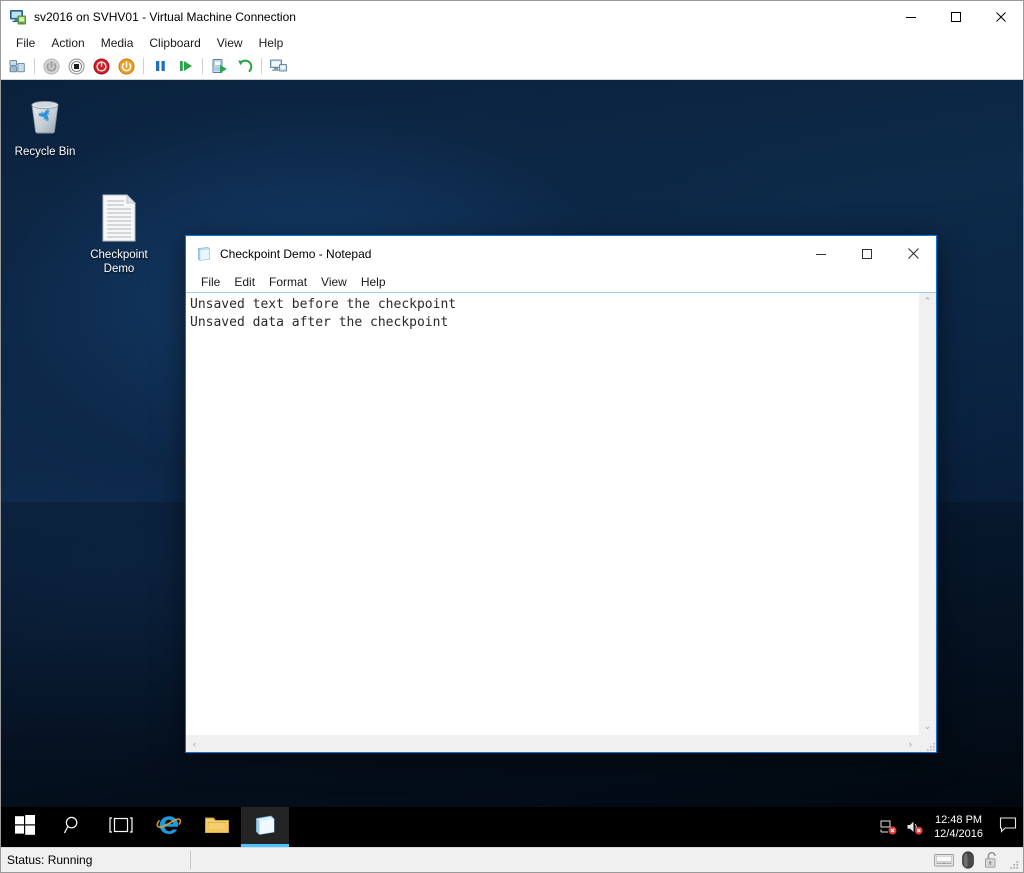  Describe the element at coordinates (1012, 860) in the screenshot. I see `window-resize-grip` at that location.